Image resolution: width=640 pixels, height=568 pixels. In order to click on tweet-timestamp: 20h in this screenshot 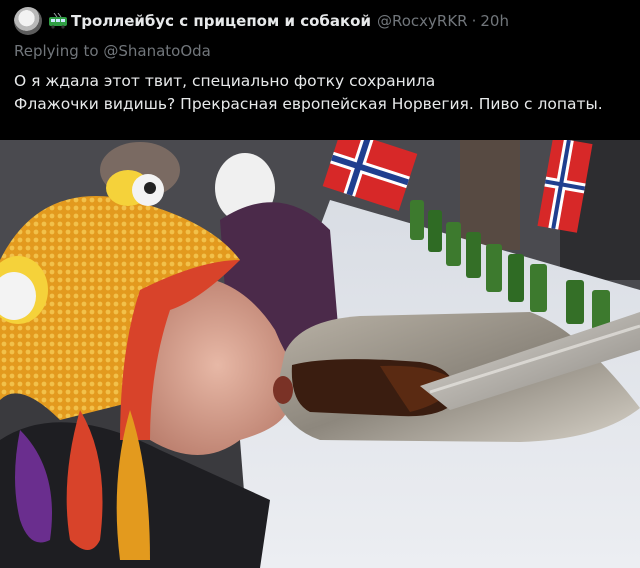, I will do `click(494, 21)`.